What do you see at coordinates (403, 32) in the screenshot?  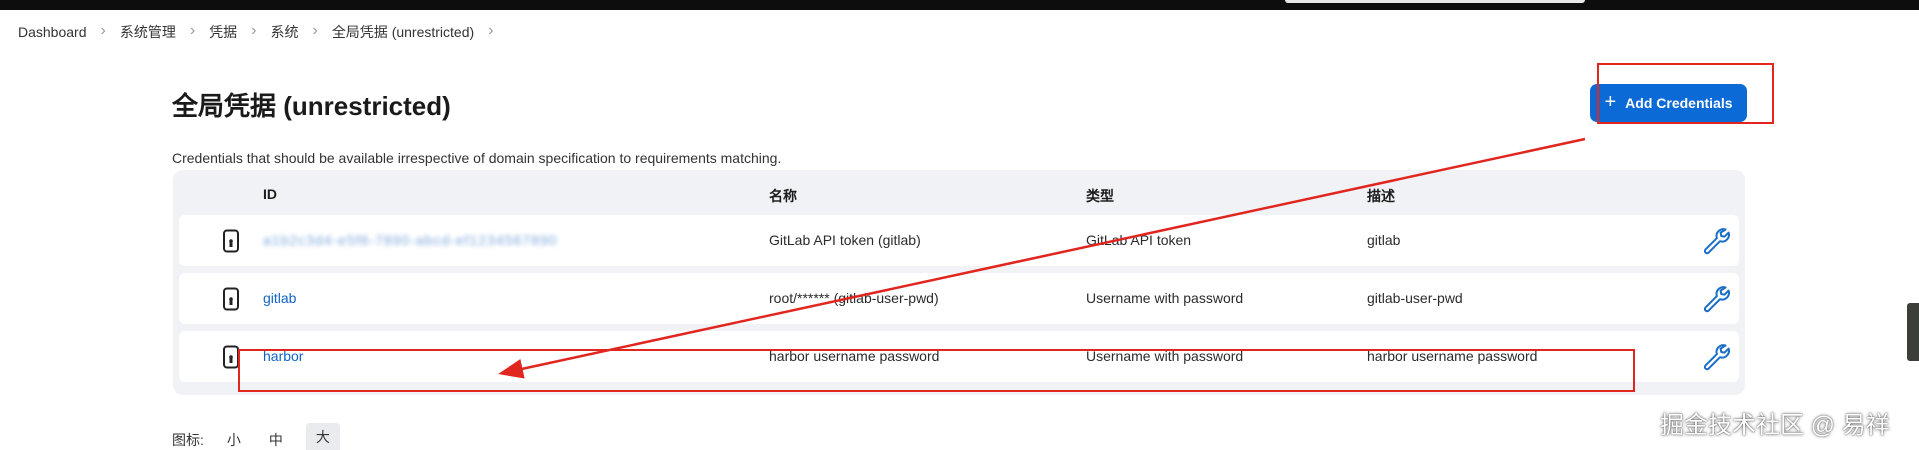 I see `breadcrumb-global-credentials: 全局凭据 (unrestricted)` at bounding box center [403, 32].